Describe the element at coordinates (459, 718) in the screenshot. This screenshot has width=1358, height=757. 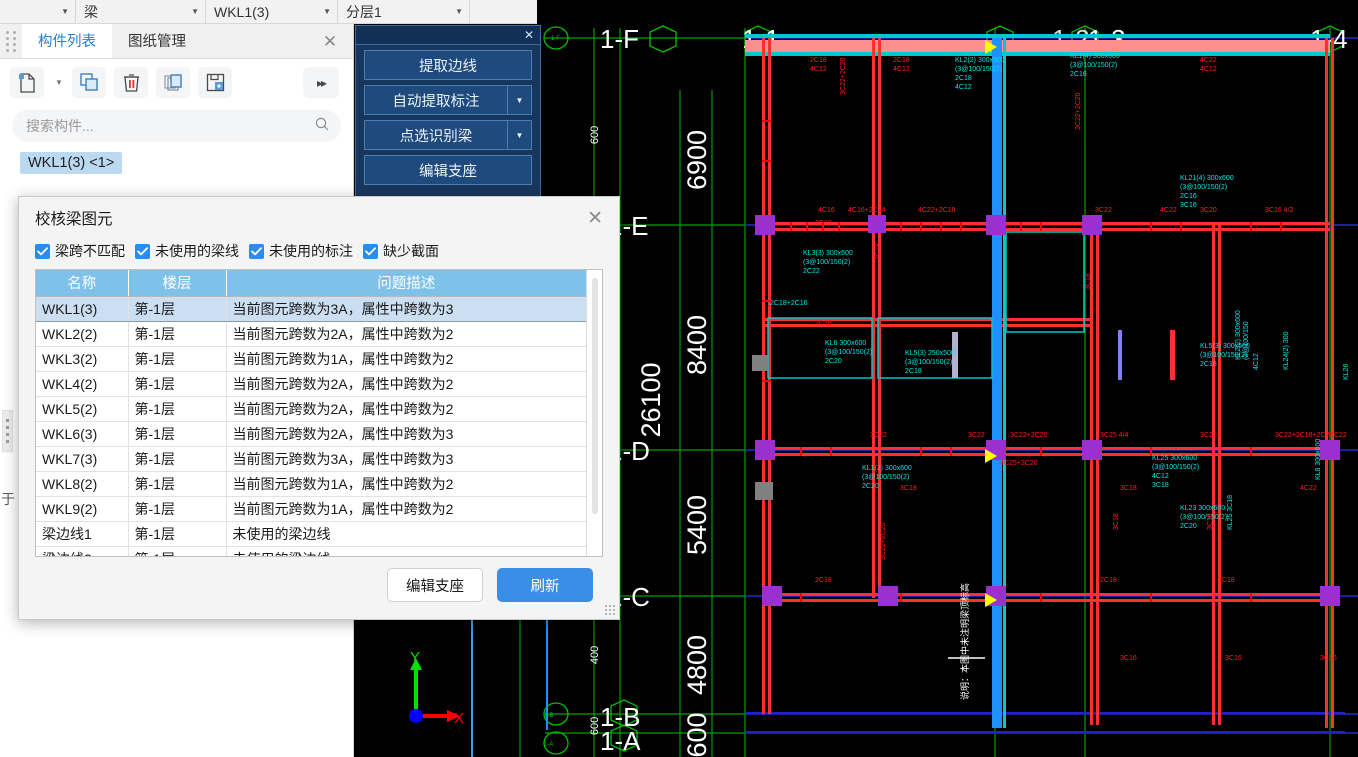
I see `cad-axis-x-label: X` at that location.